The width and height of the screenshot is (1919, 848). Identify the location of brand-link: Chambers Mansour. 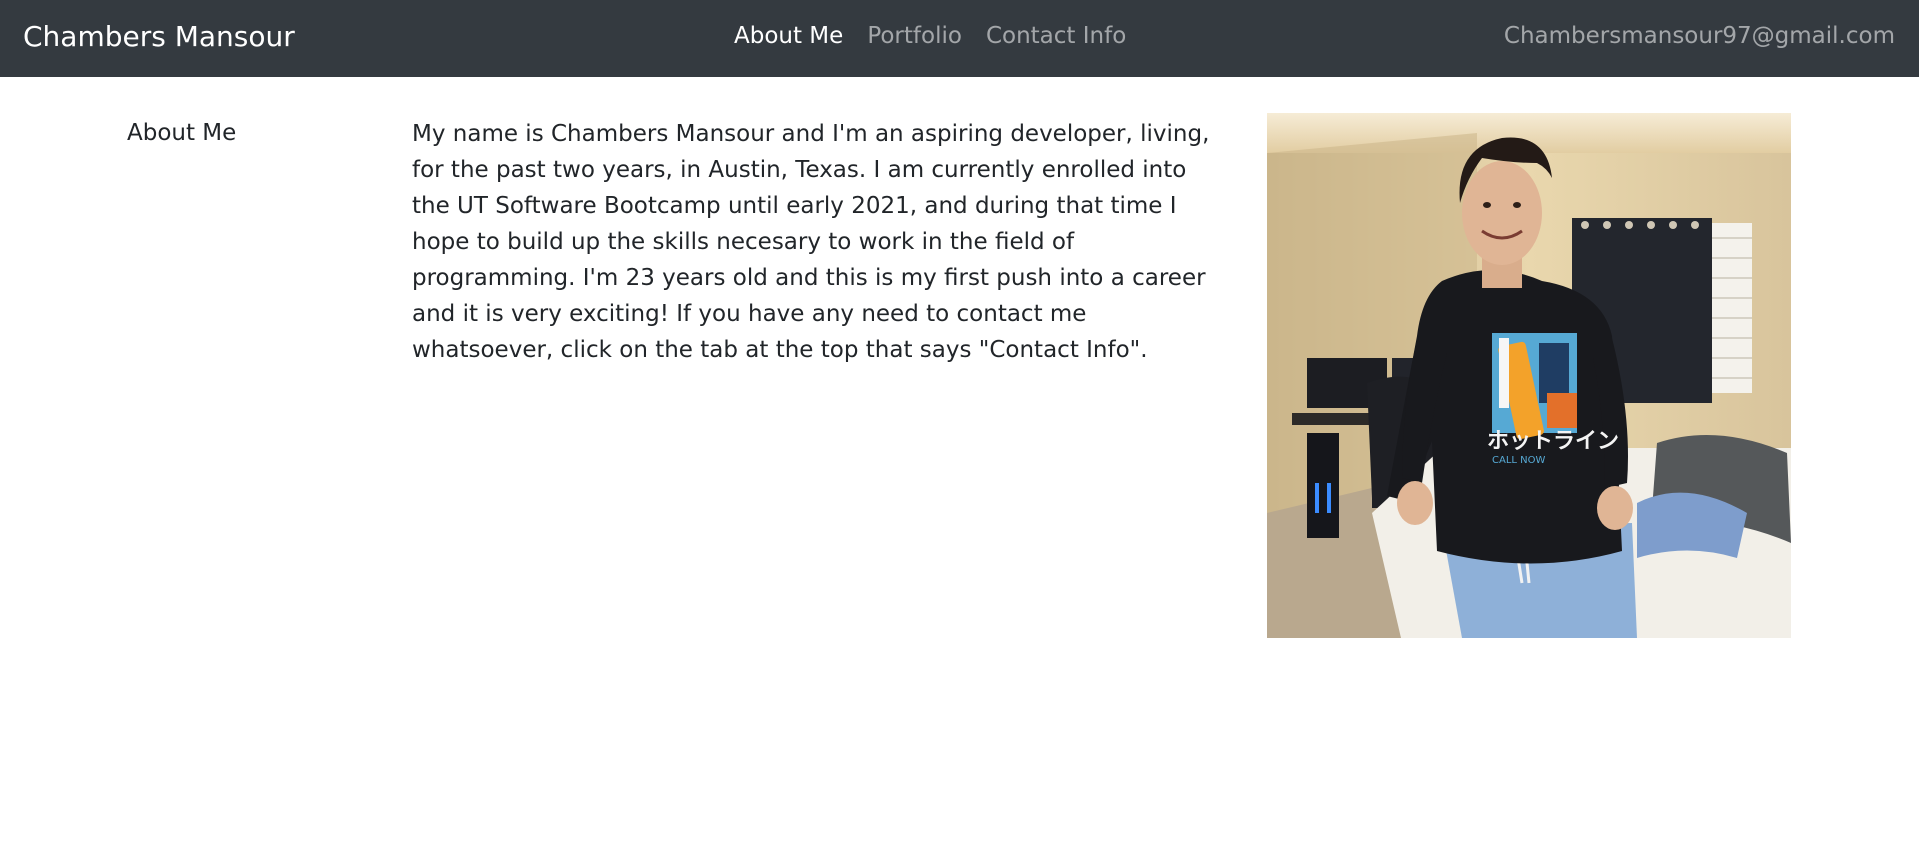
(159, 37).